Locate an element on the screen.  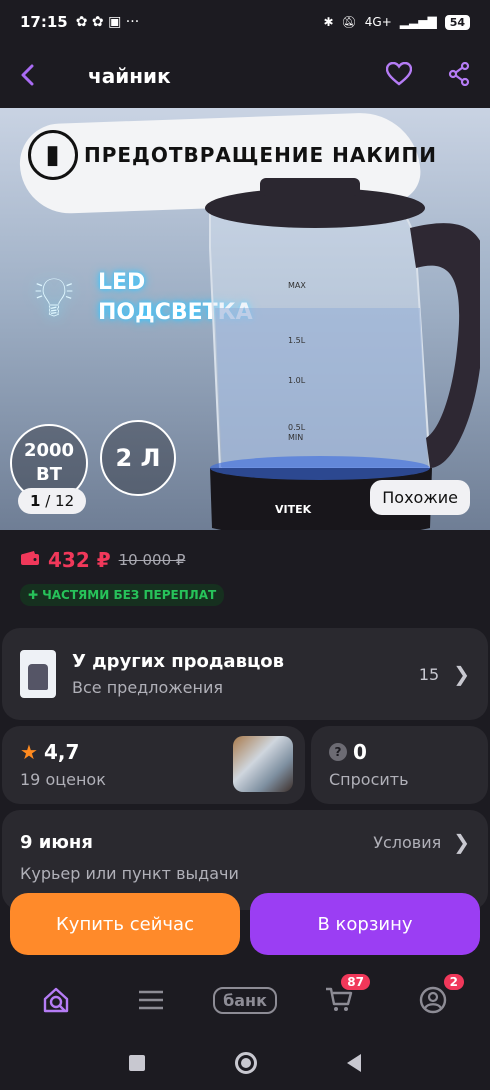
bank-label: банк is located at coordinates (245, 1000).